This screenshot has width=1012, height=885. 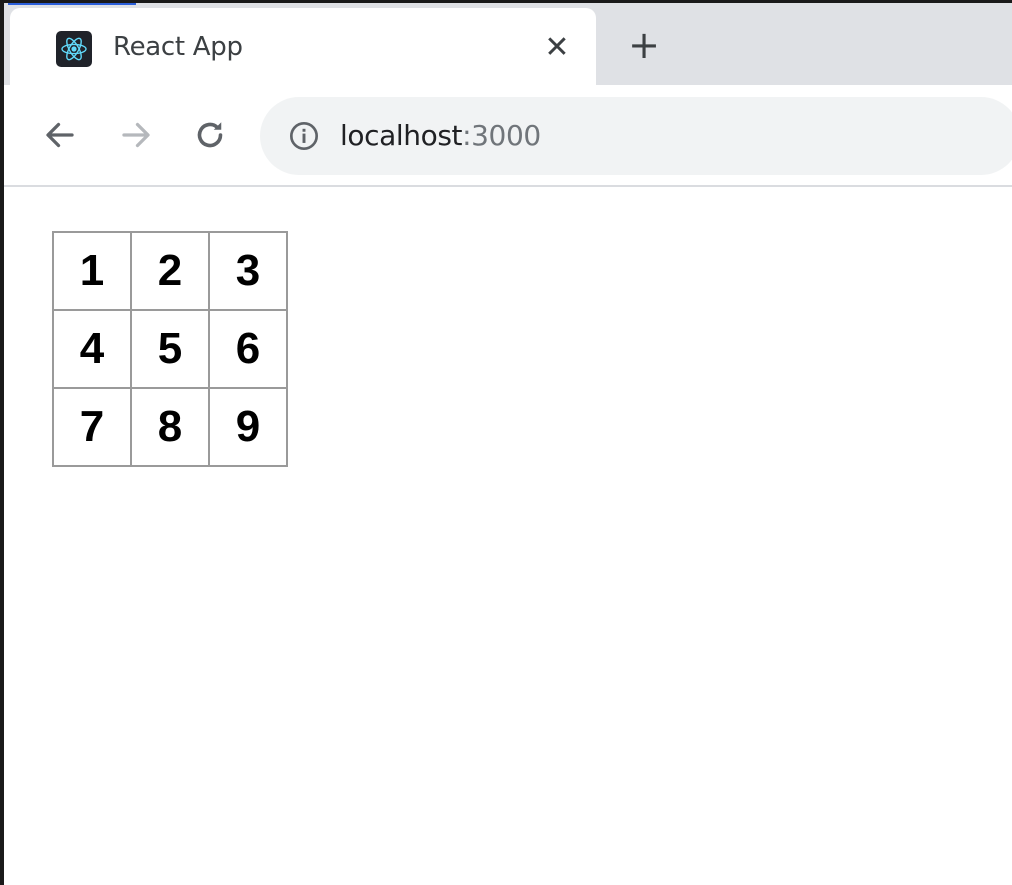 I want to click on browser-toolbar: localhost:3000, so click(x=508, y=136).